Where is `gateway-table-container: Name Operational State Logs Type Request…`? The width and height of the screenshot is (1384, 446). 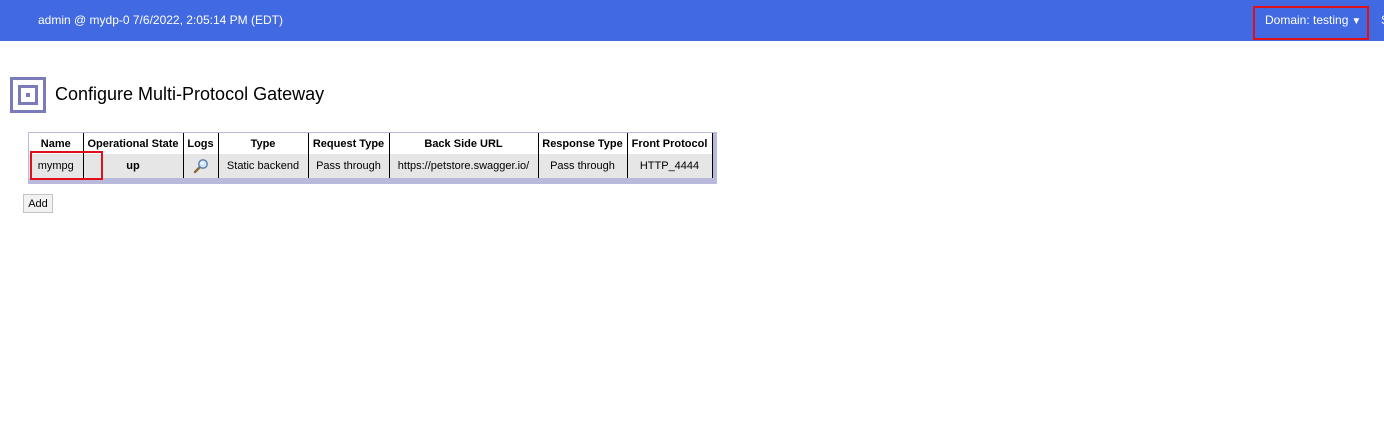 gateway-table-container: Name Operational State Logs Type Request… is located at coordinates (372, 158).